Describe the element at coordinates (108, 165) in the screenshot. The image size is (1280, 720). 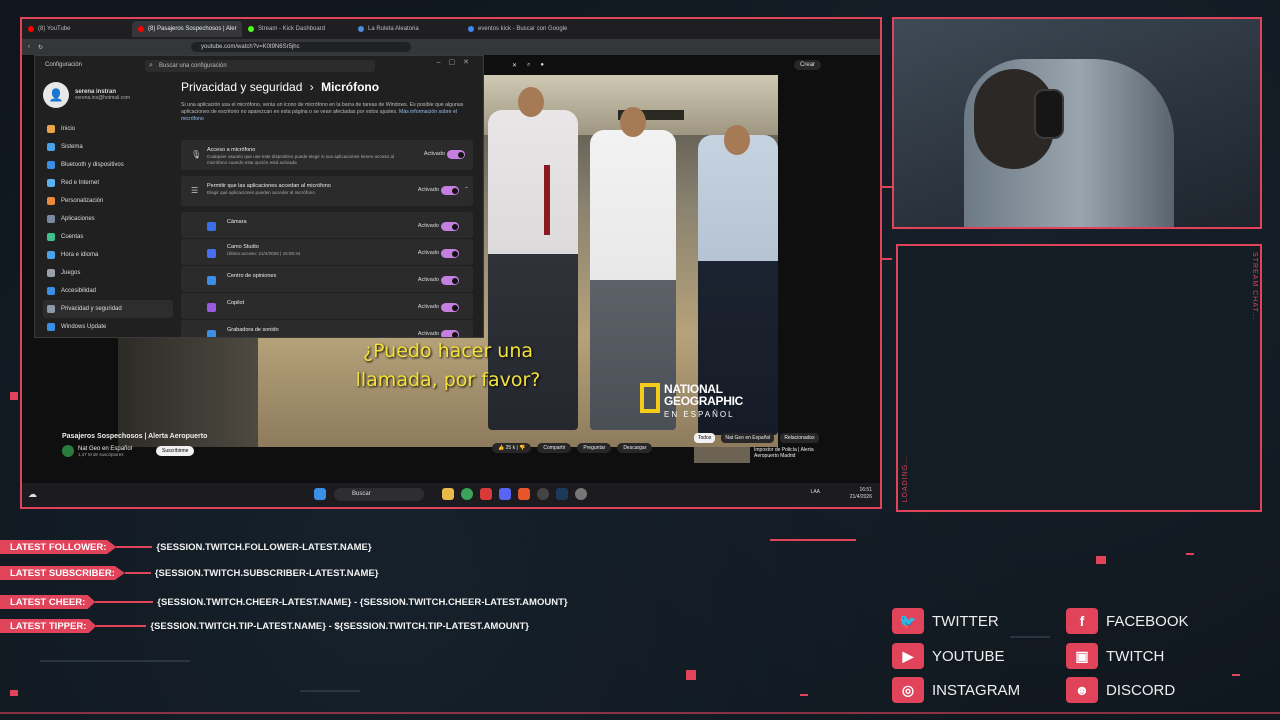
I see `nav-item-bluetooth: Bluetooth y dispositivos` at that location.